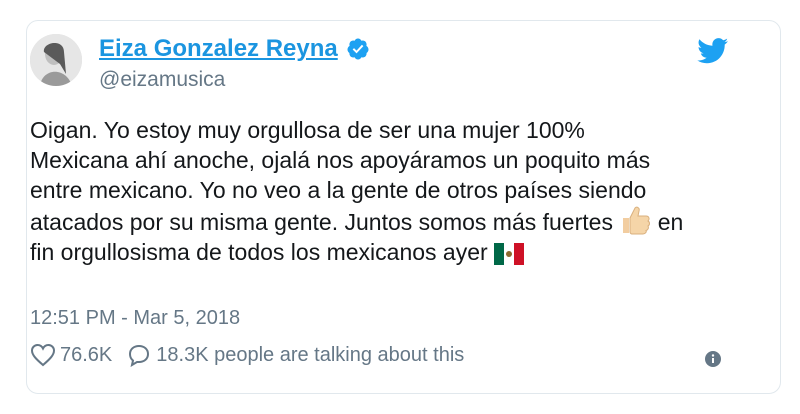 This screenshot has height=414, width=800. Describe the element at coordinates (358, 49) in the screenshot. I see `verified-badge-icon` at that location.